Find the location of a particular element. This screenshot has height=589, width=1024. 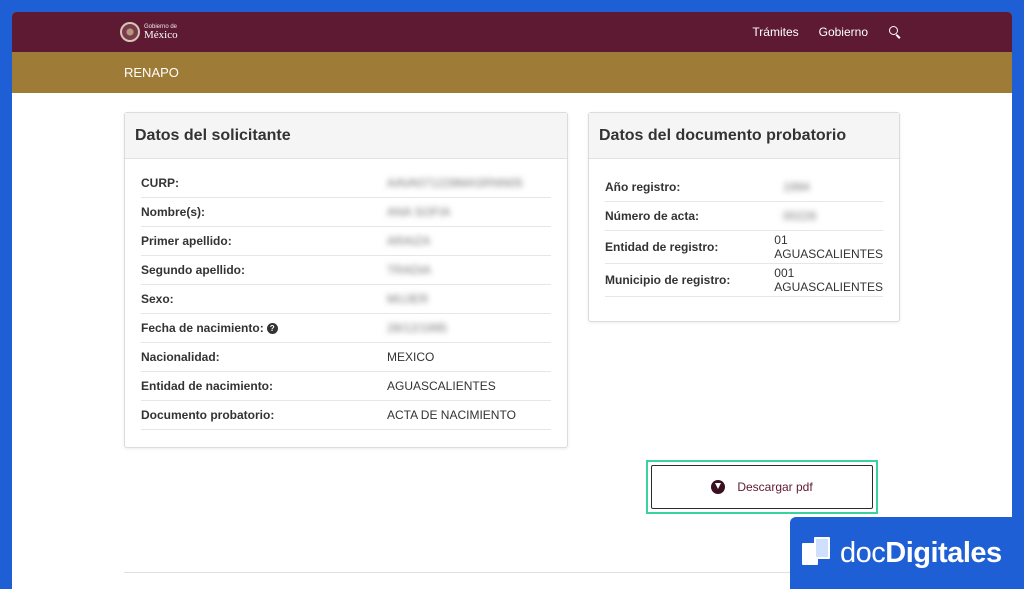

anio-registro-value: 1994 is located at coordinates (796, 187).